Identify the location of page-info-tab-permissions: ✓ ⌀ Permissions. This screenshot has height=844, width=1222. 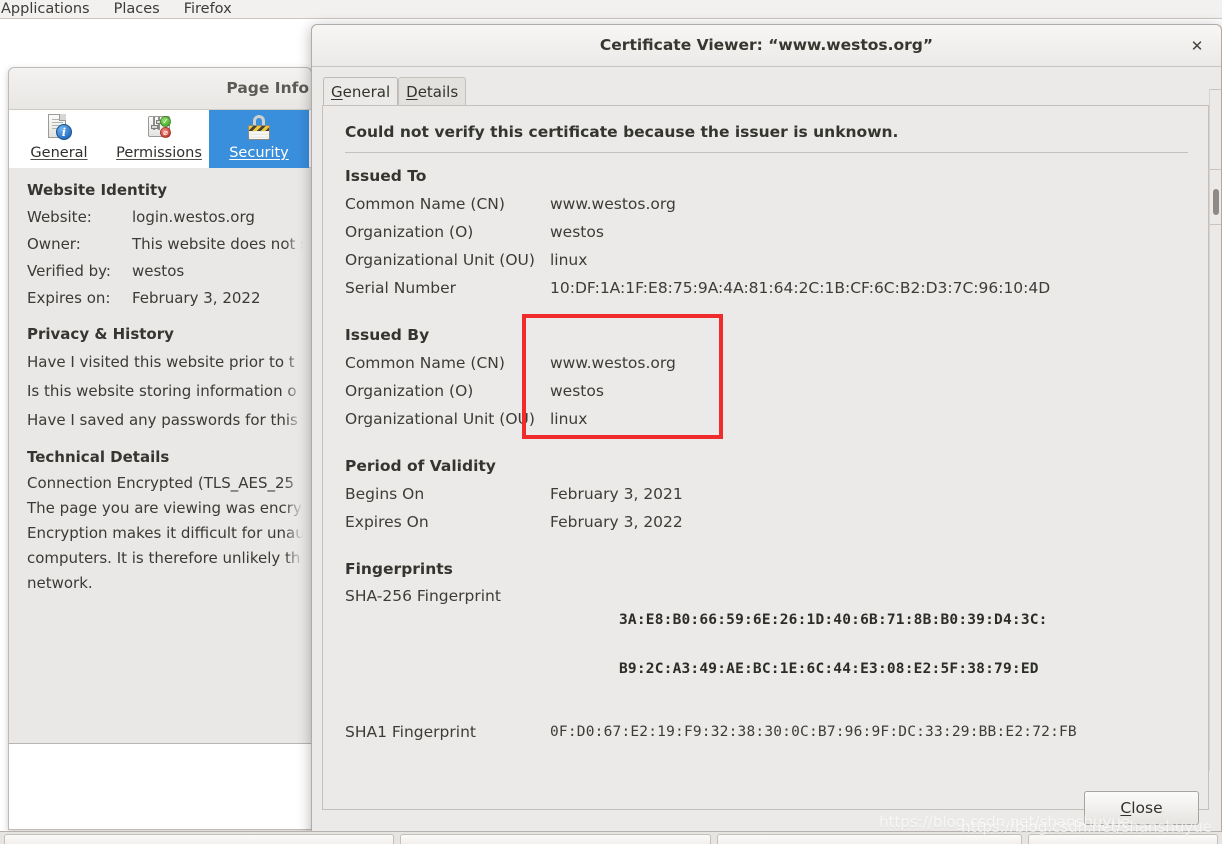
(159, 139).